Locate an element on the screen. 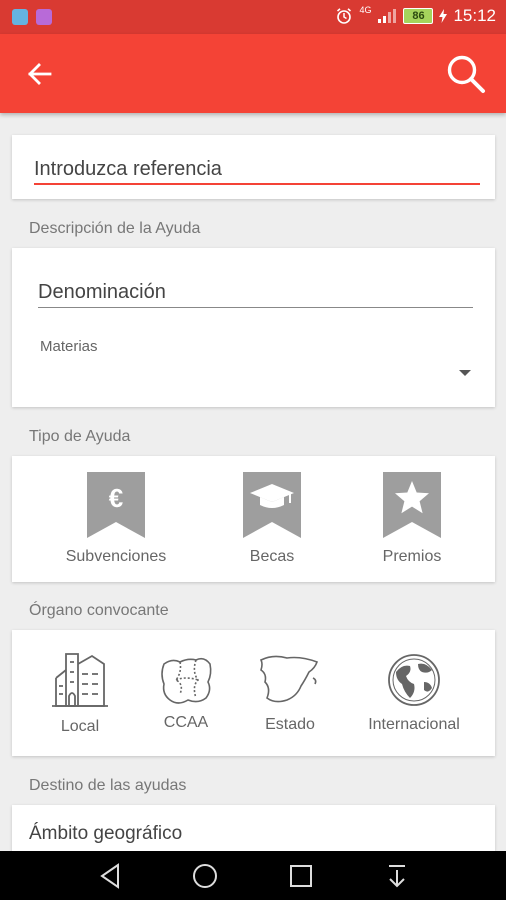  signal-icon is located at coordinates (387, 16).